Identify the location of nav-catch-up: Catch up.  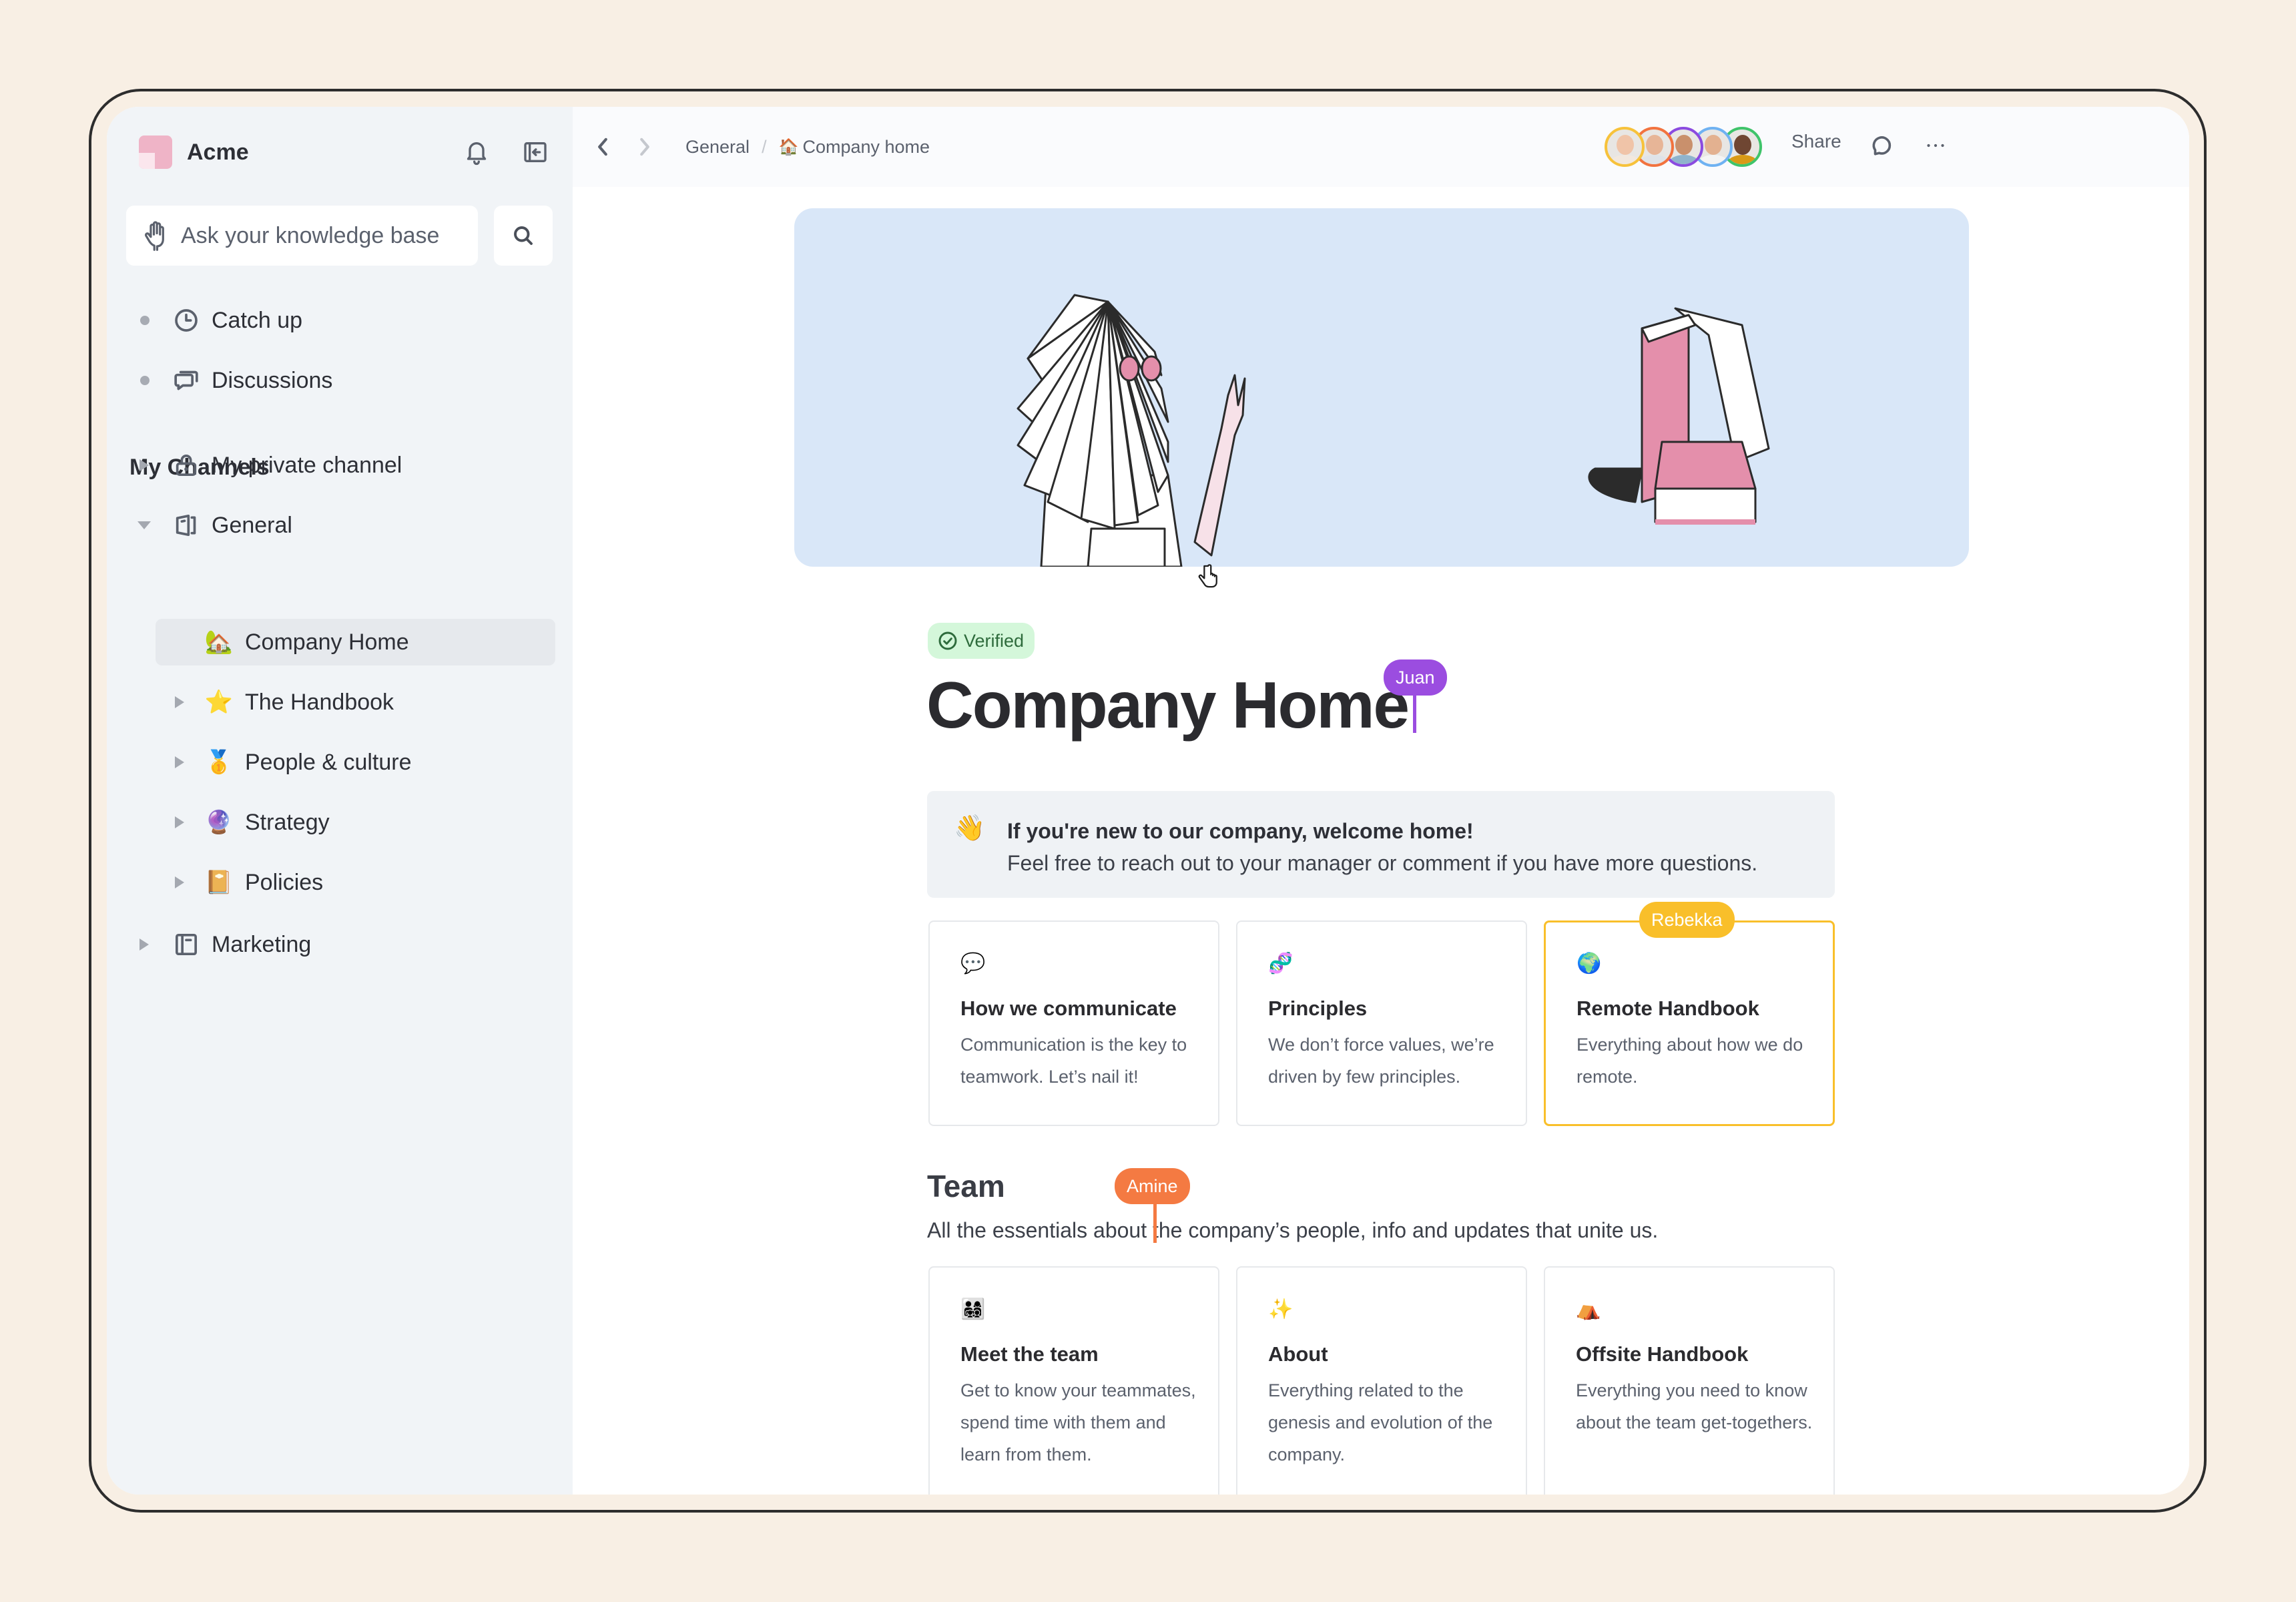
(332, 320).